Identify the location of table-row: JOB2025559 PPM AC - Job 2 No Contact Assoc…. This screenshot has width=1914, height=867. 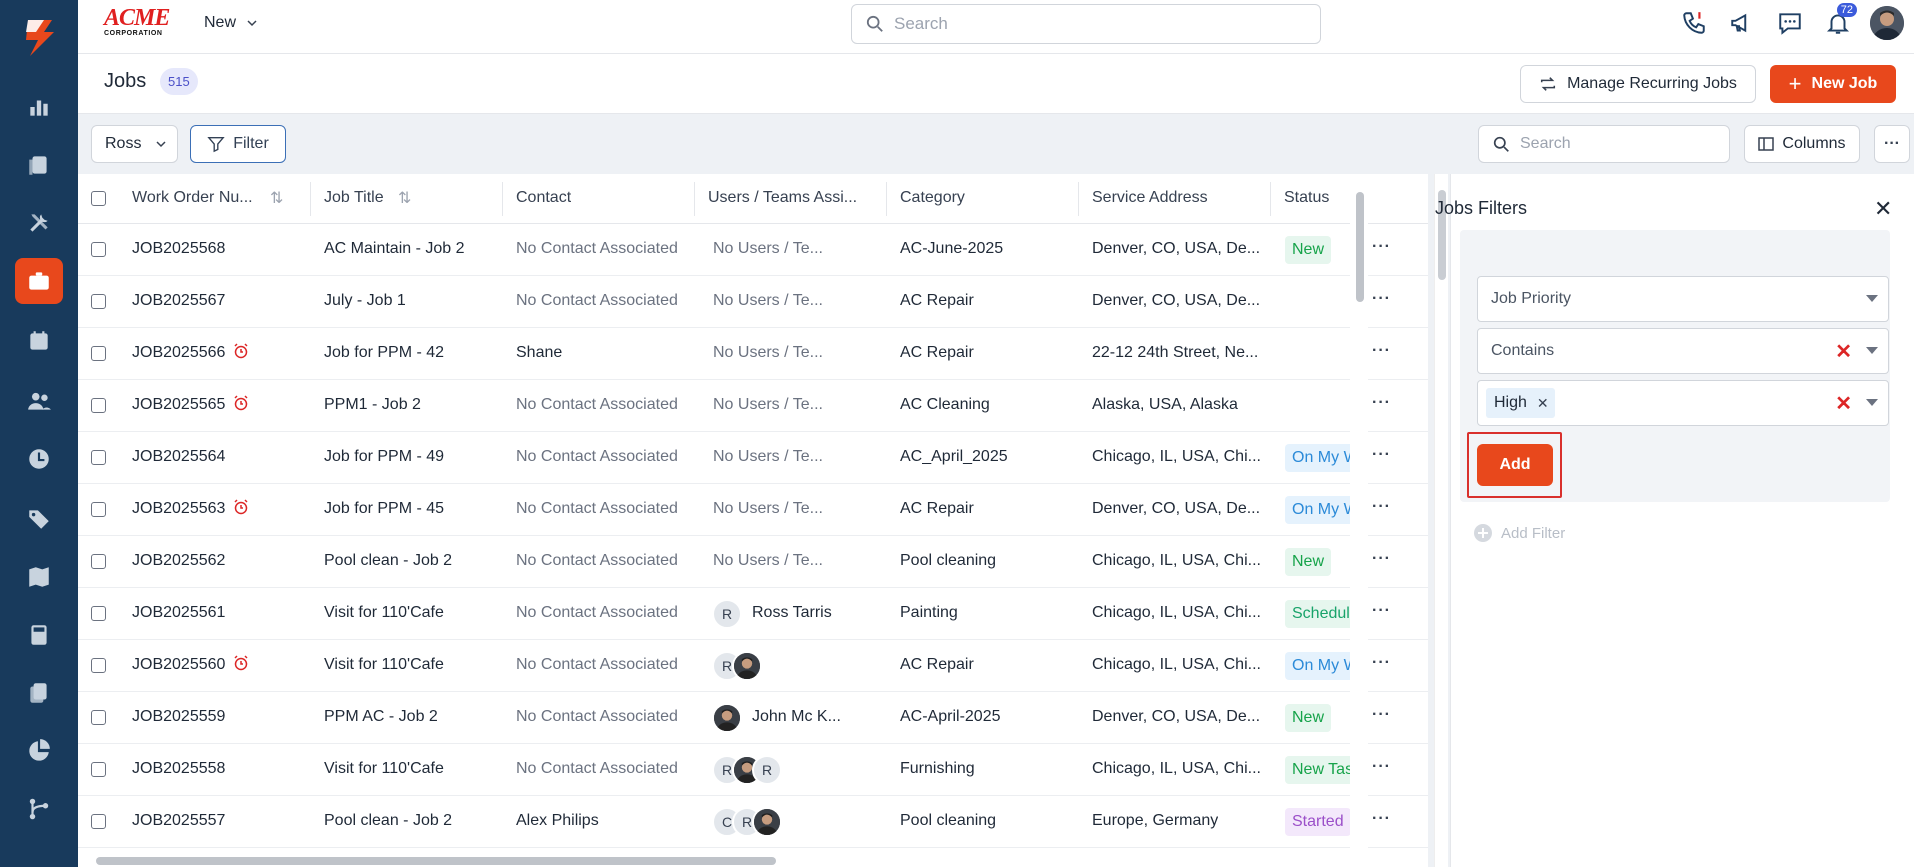
(753, 718).